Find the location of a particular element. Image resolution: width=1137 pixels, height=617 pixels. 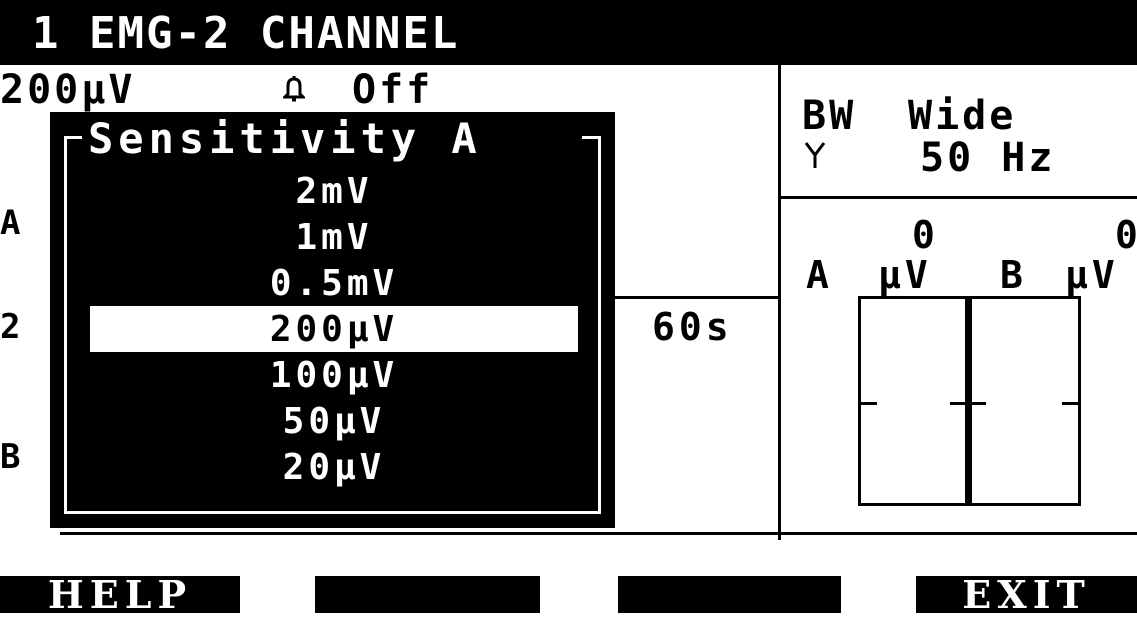

bell-icon is located at coordinates (294, 89).